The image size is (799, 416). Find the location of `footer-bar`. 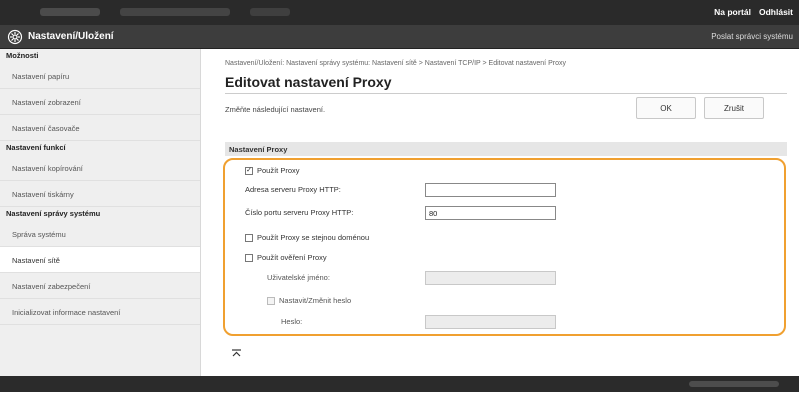

footer-bar is located at coordinates (399, 384).